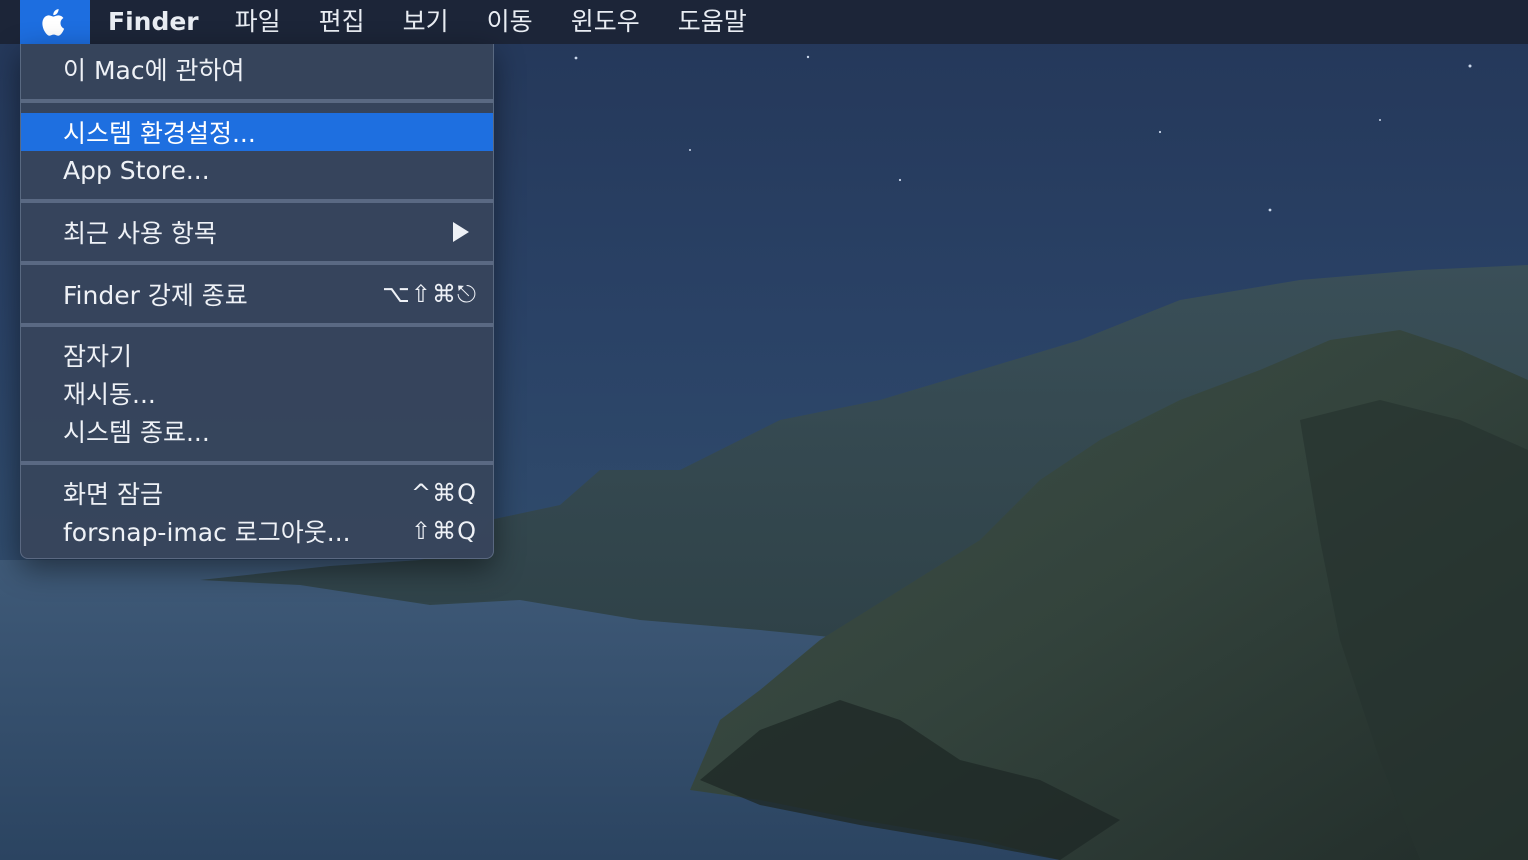 This screenshot has height=860, width=1528. What do you see at coordinates (258, 22) in the screenshot?
I see `menu-file: 파일` at bounding box center [258, 22].